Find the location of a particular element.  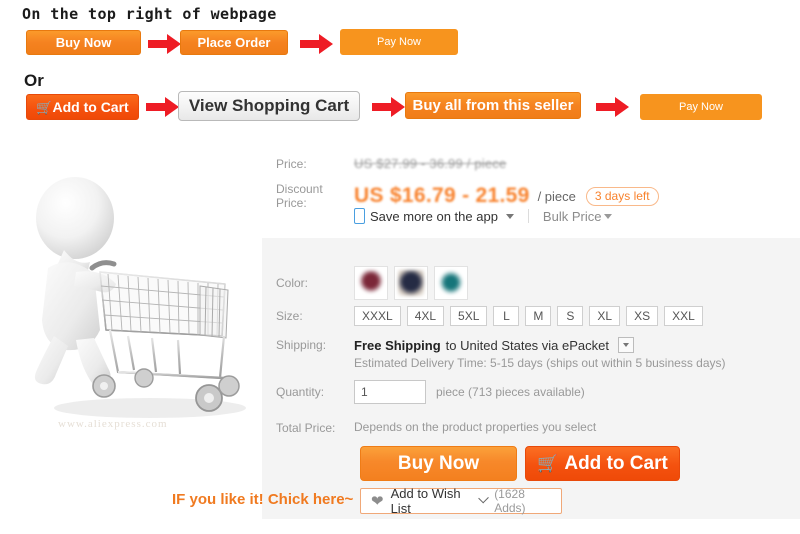

size-label: Size: is located at coordinates (289, 316).